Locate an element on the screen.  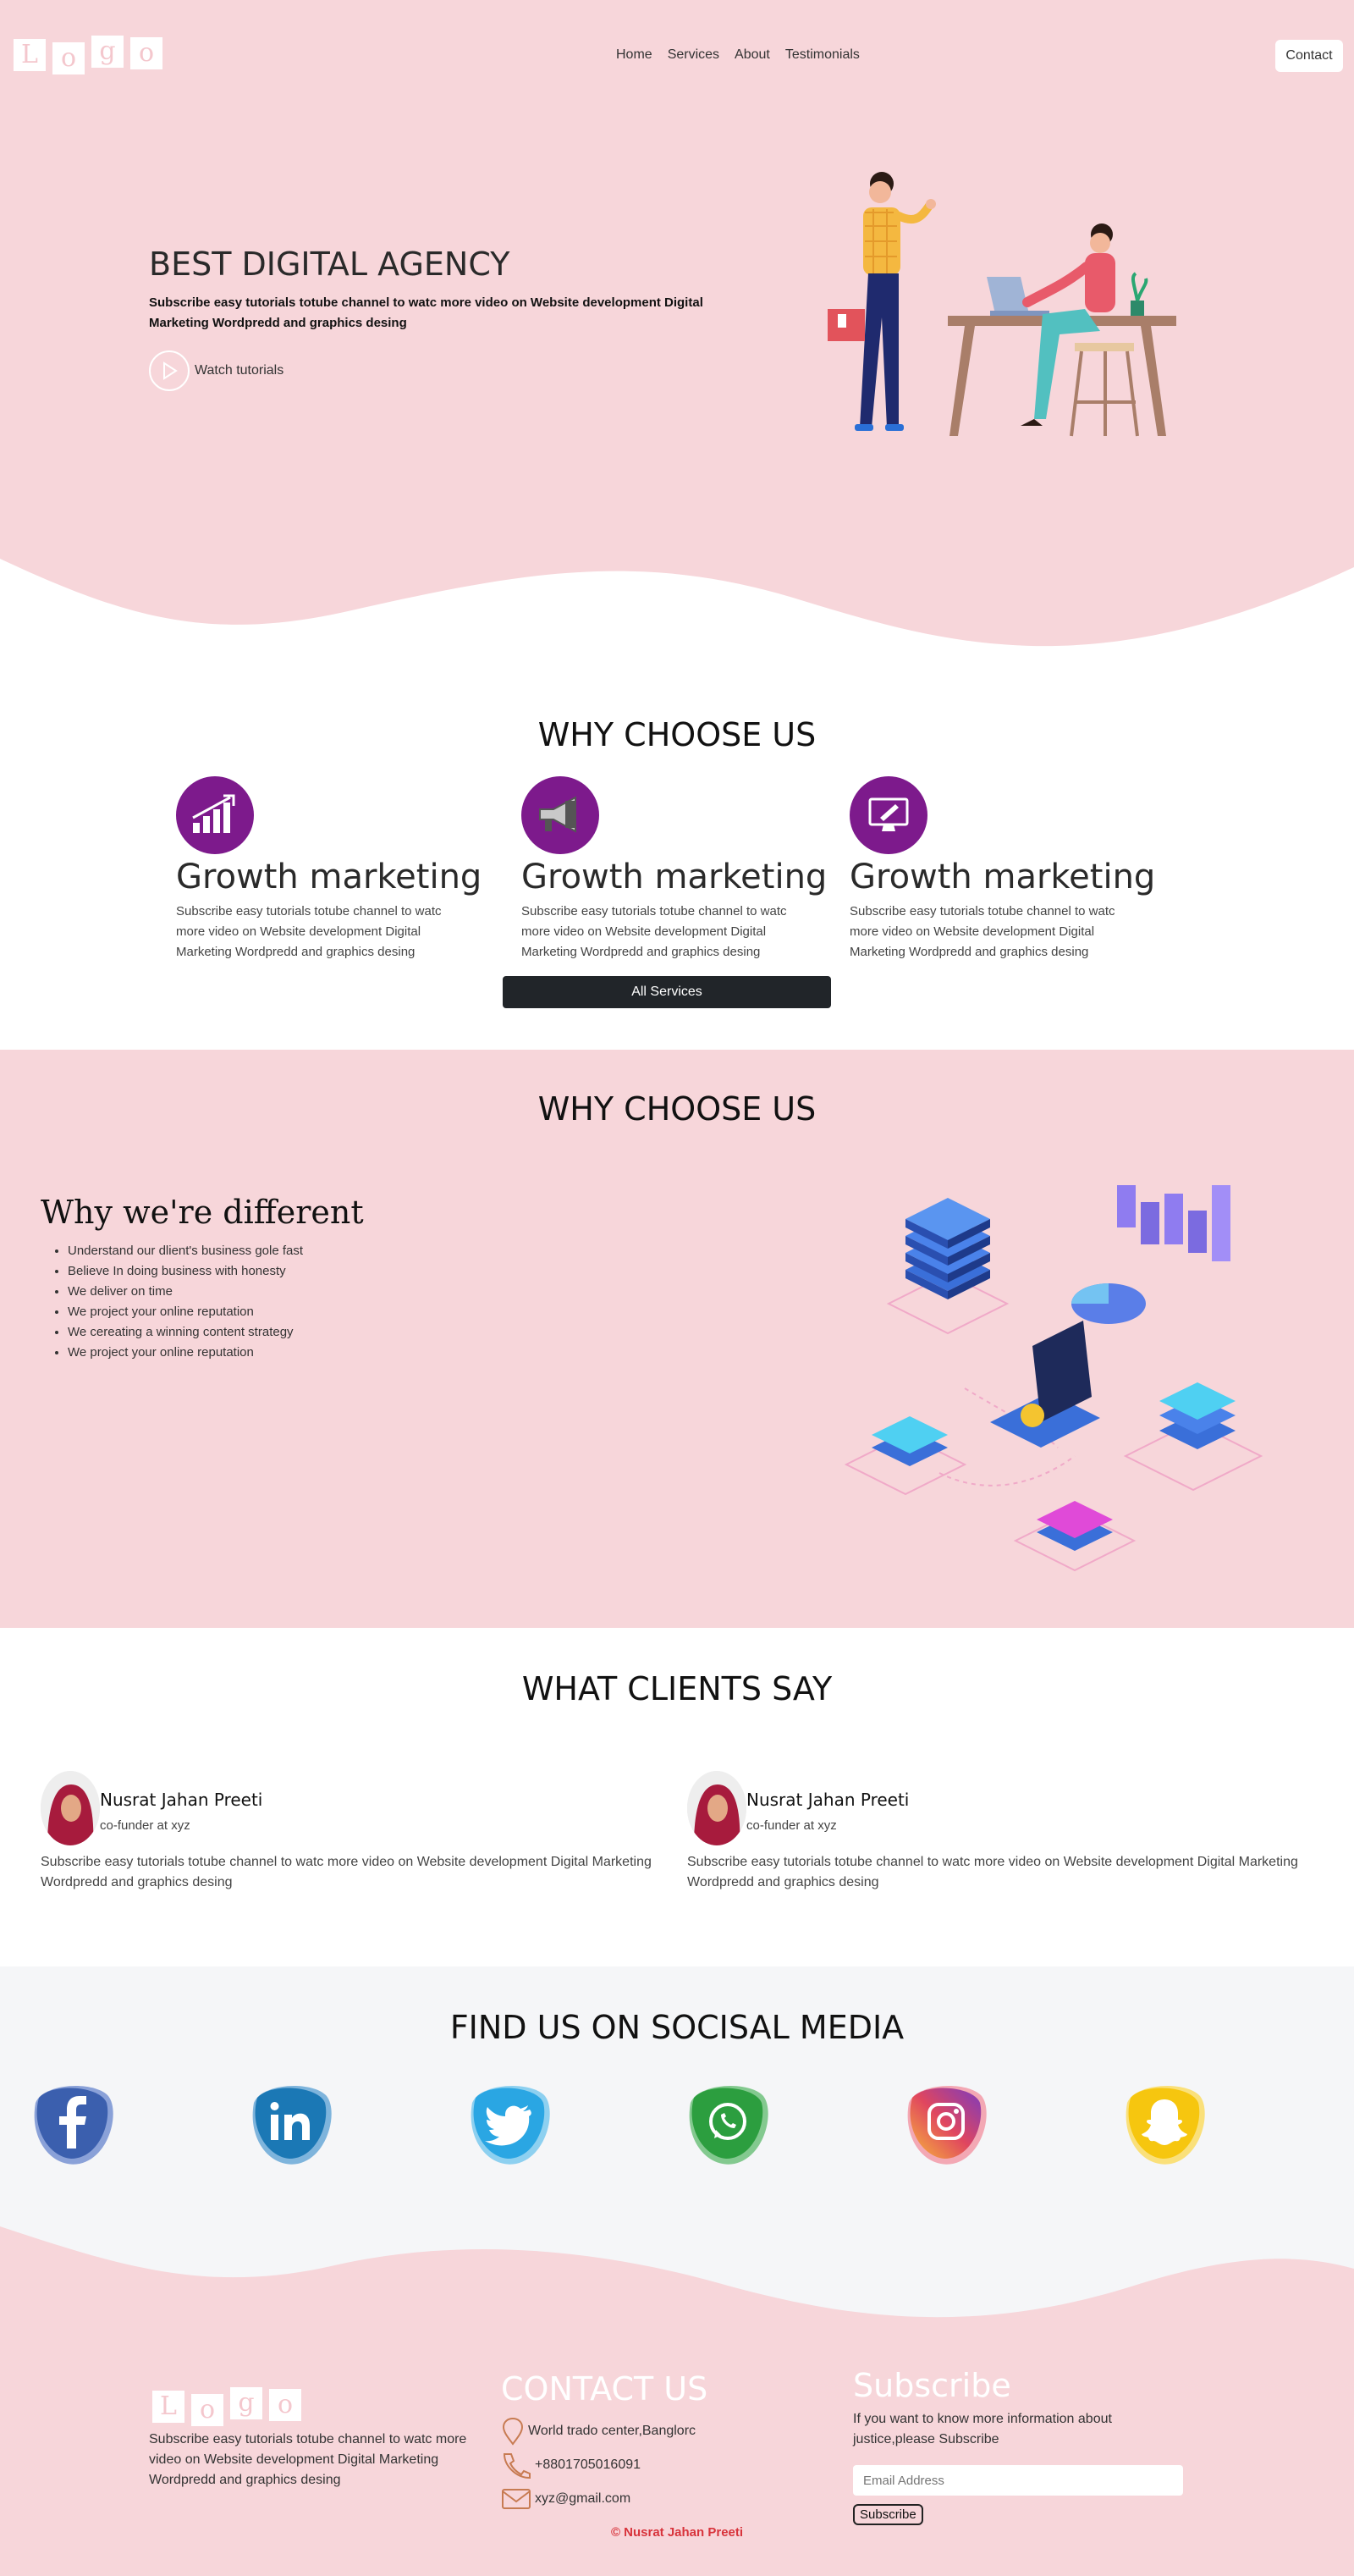
watch-label: Watch tutorials is located at coordinates (240, 371).